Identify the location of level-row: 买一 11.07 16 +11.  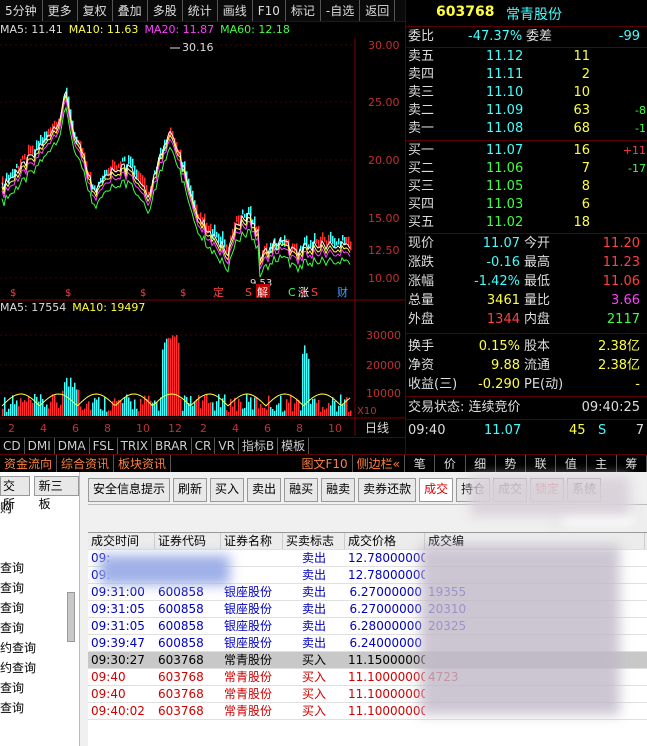
(526, 151).